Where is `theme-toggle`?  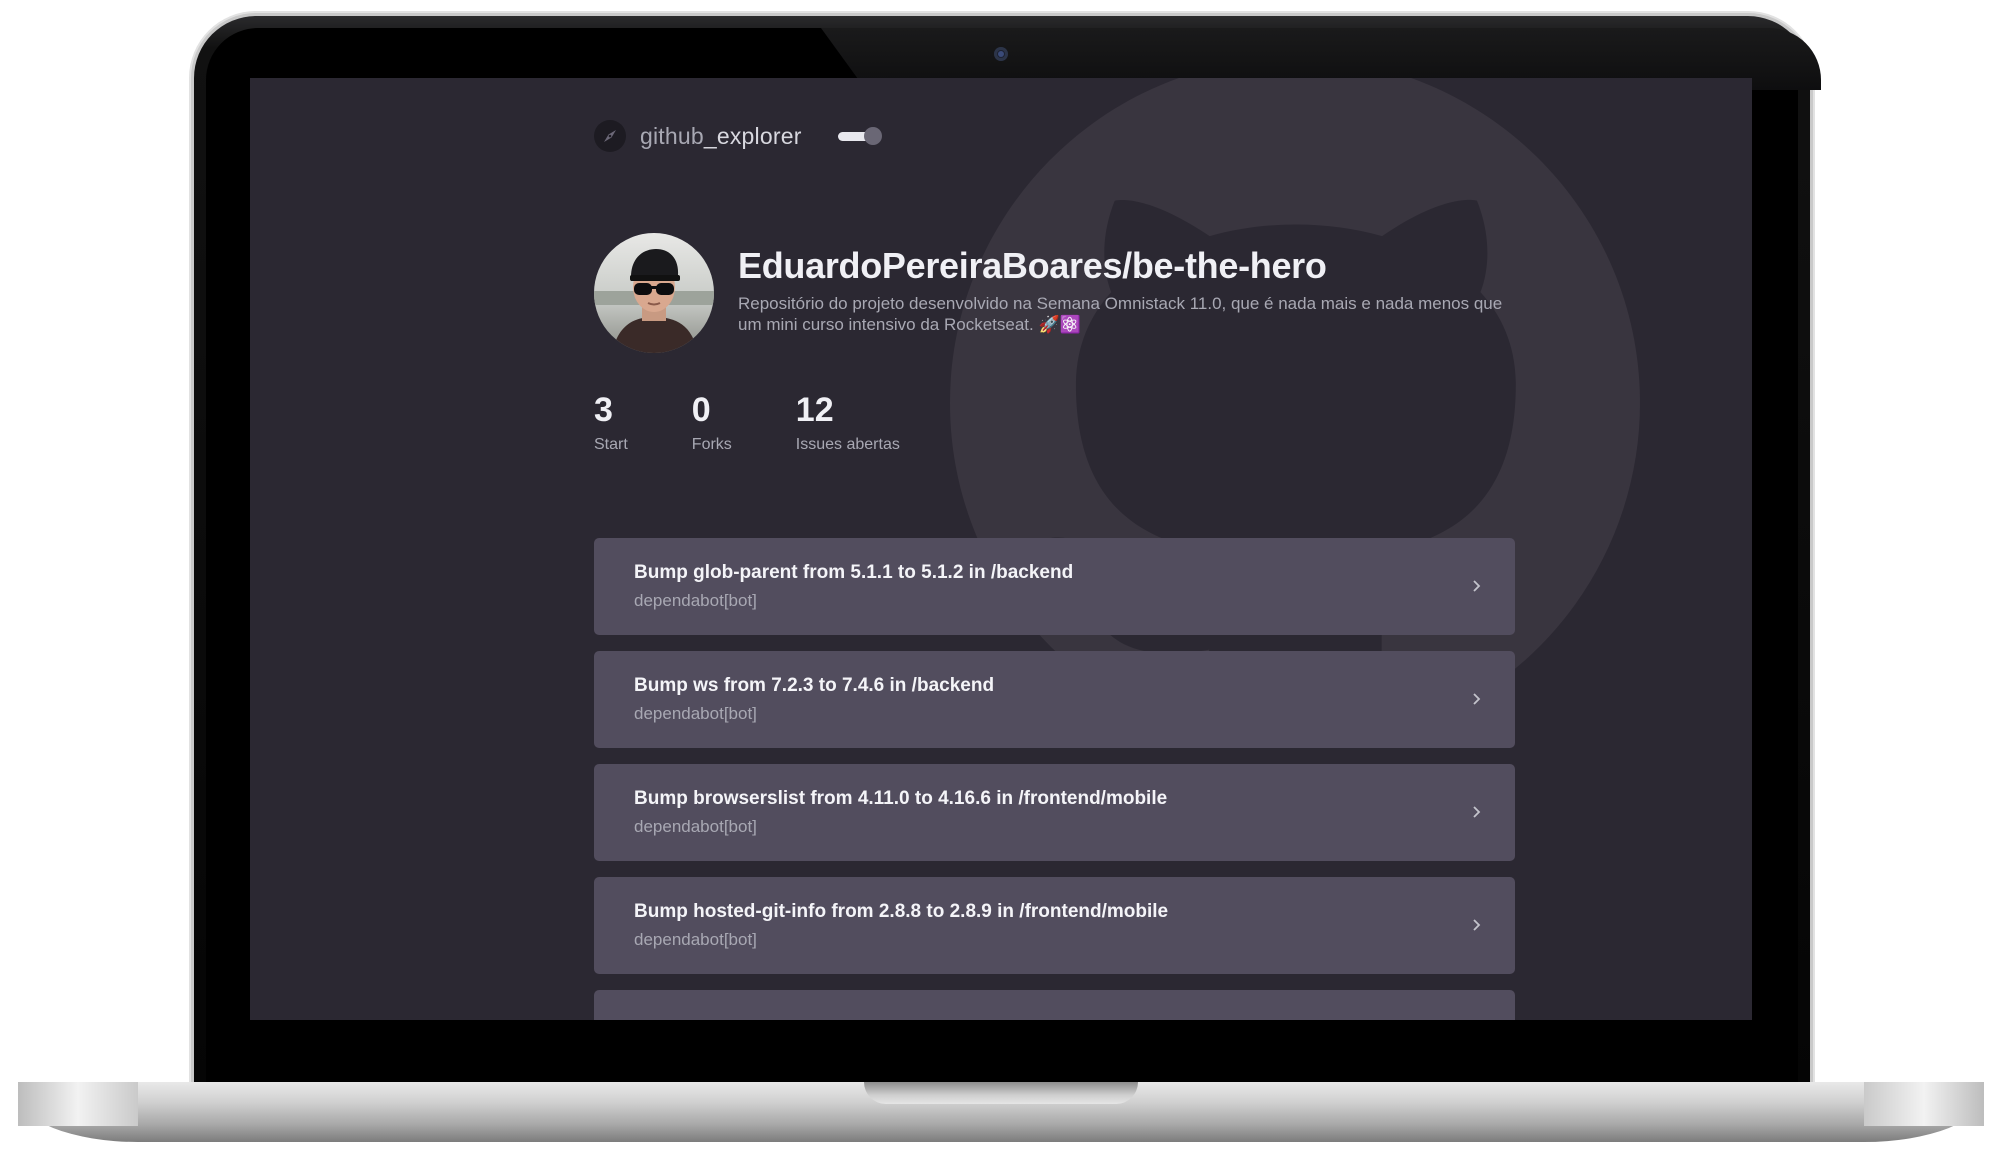
theme-toggle is located at coordinates (859, 136).